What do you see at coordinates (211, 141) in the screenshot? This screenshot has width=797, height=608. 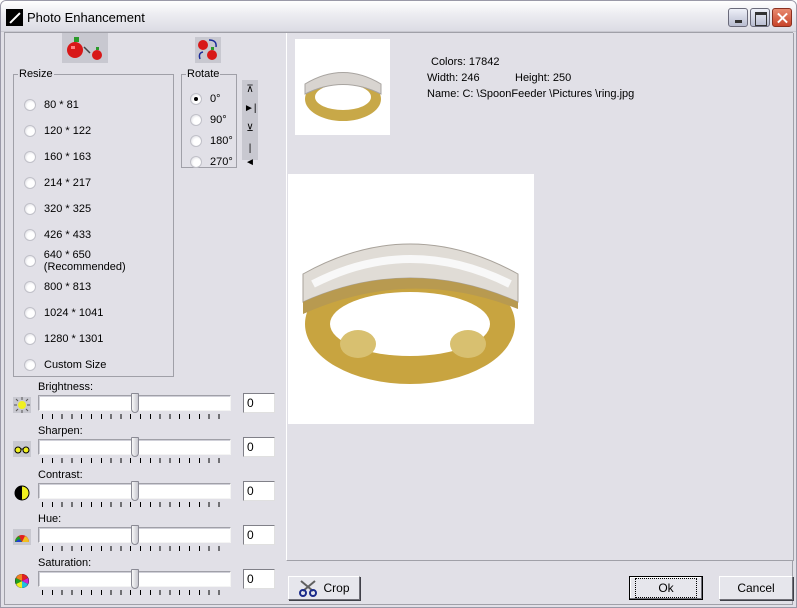 I see `rotate-option-180: 180°` at bounding box center [211, 141].